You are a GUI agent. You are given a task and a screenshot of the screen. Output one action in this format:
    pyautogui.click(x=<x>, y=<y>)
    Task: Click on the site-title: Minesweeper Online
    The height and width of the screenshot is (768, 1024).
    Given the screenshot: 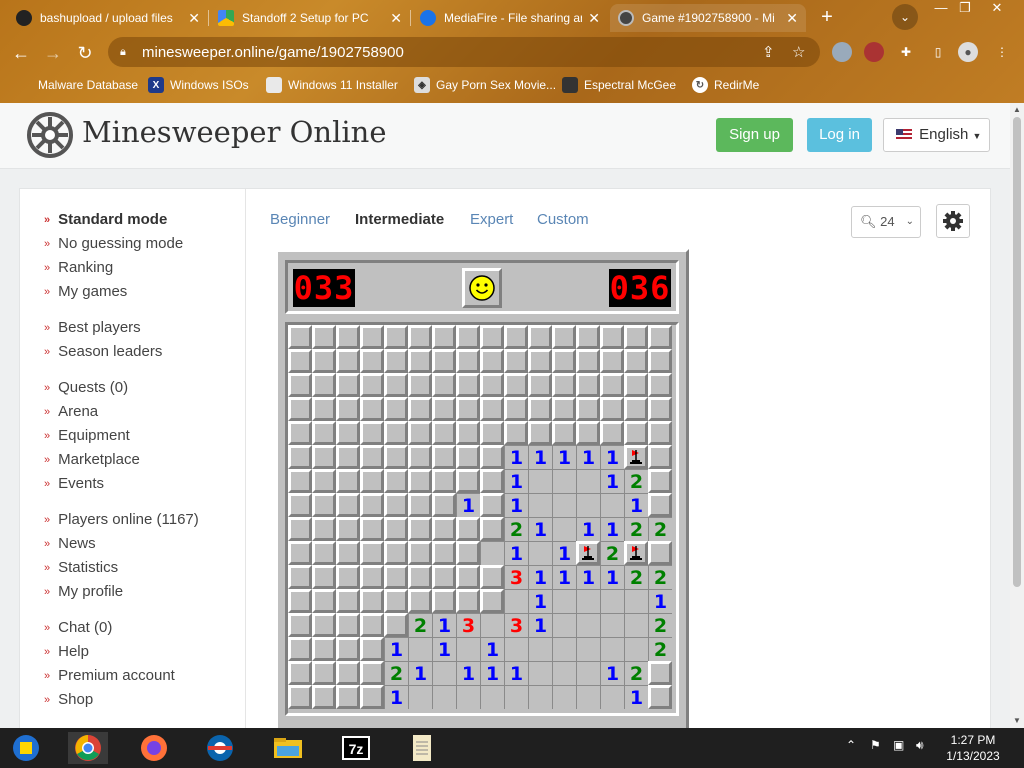 What is the action you would take?
    pyautogui.click(x=234, y=132)
    